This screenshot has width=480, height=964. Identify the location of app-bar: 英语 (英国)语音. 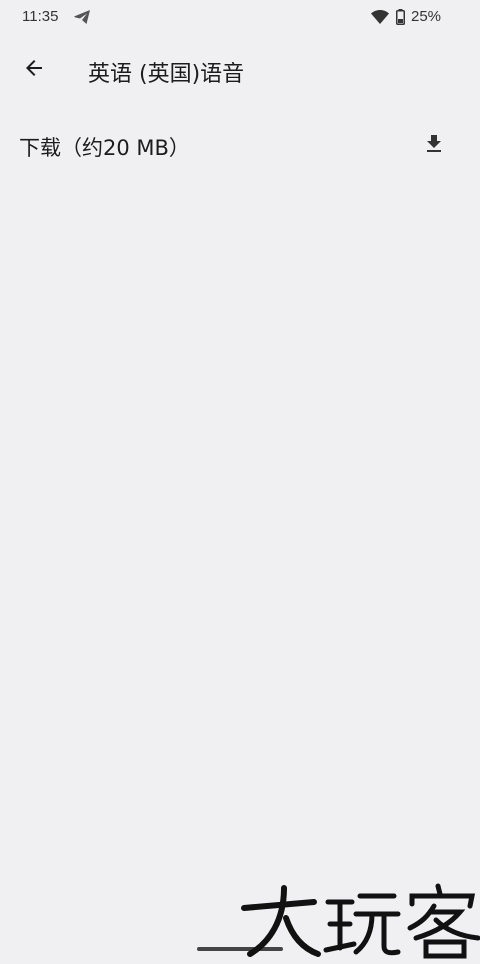
(240, 70).